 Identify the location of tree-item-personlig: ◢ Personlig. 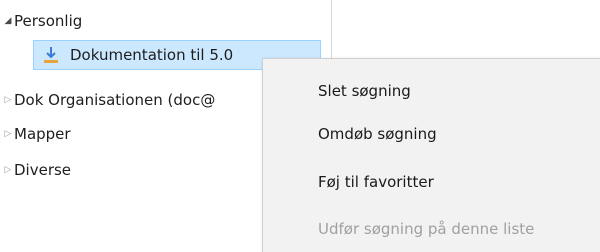
(41, 21).